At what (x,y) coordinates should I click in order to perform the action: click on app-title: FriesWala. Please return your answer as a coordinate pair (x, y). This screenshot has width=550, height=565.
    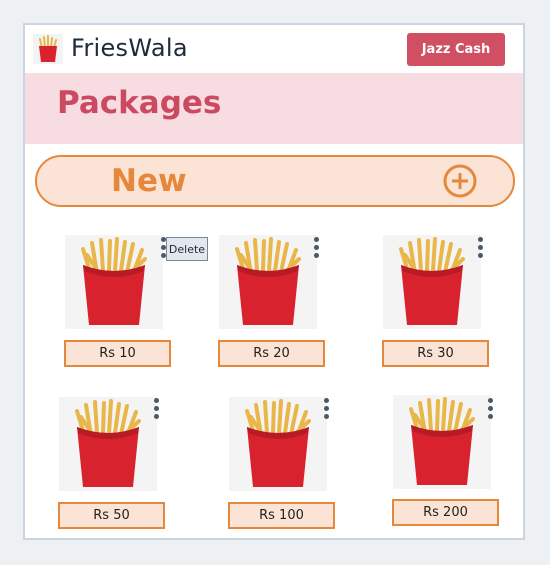
    Looking at the image, I should click on (129, 48).